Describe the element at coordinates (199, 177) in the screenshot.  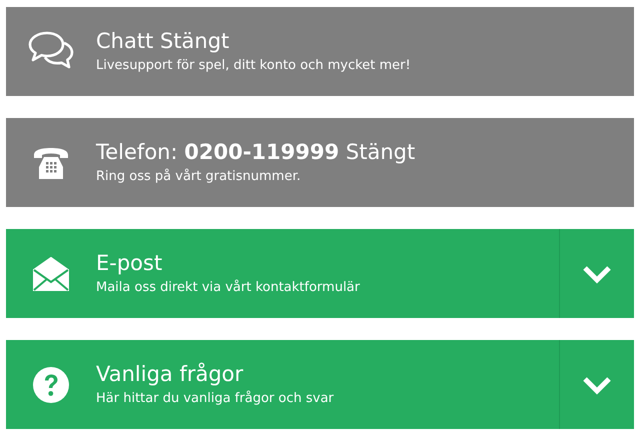
I see `panel-subtitle: Ring oss på vårt gratisnummer.` at that location.